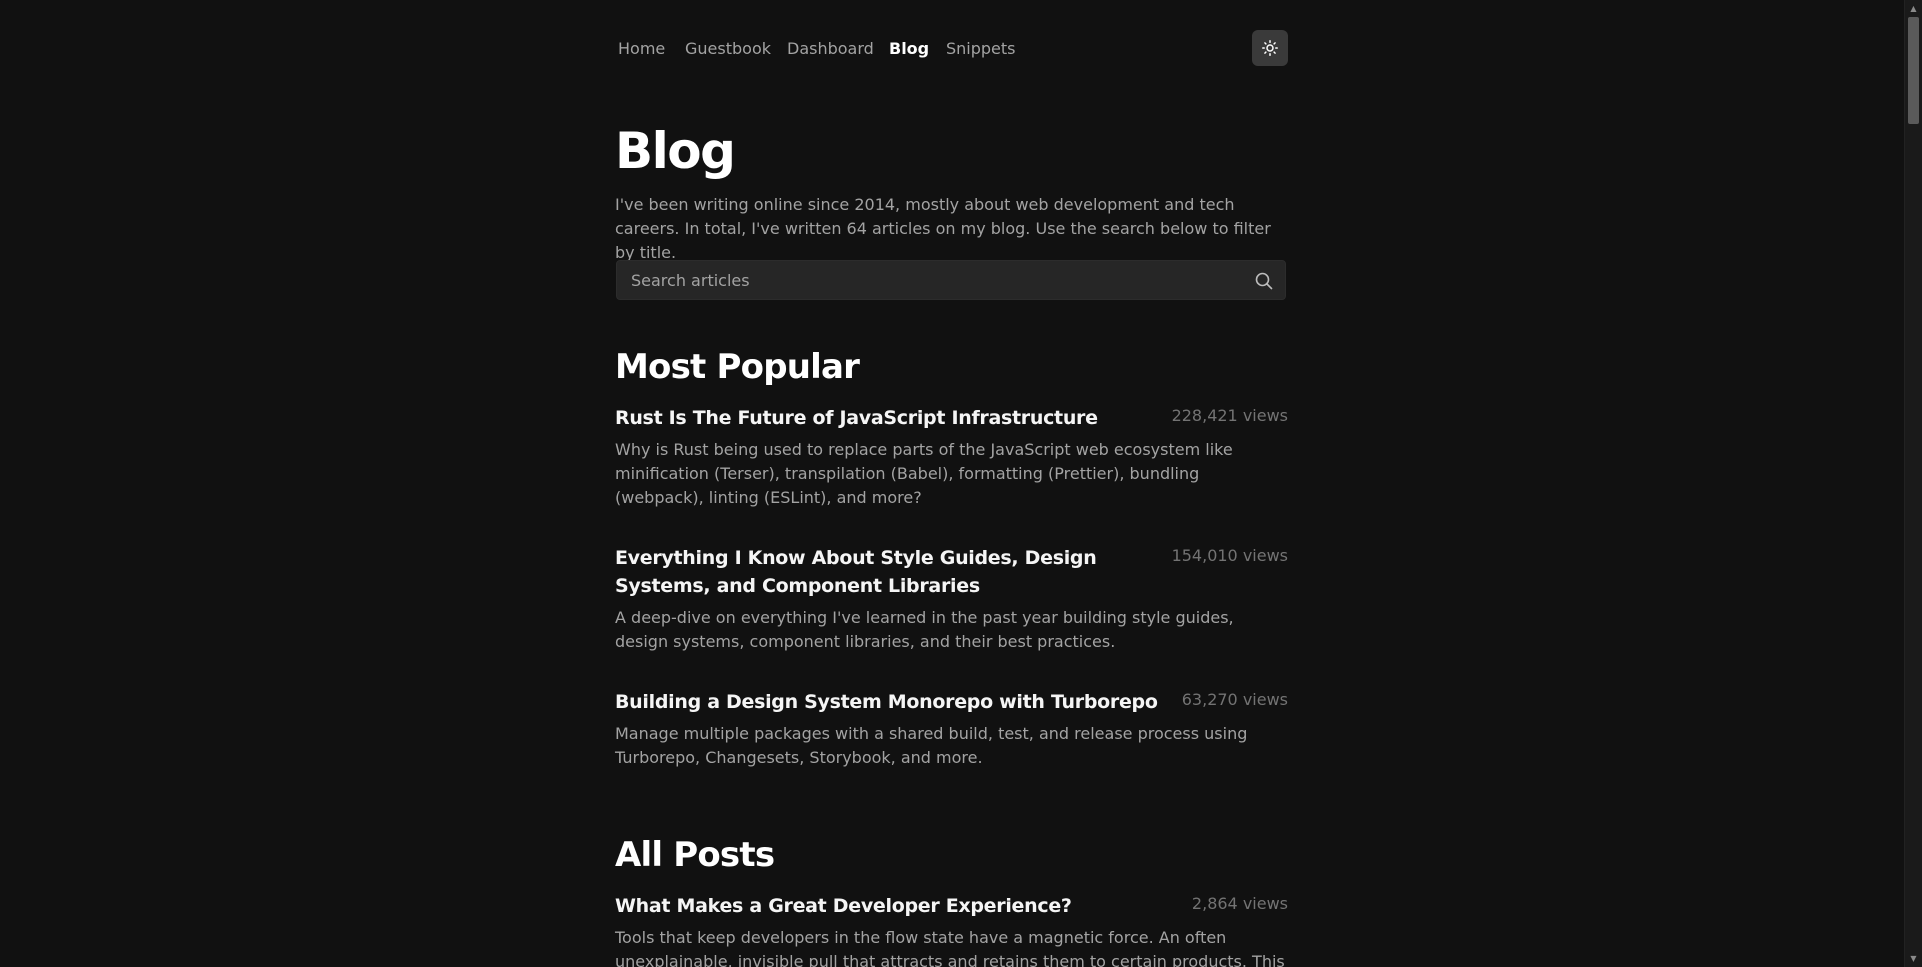 This screenshot has height=967, width=1922. Describe the element at coordinates (1229, 555) in the screenshot. I see `post-views: 154,010 views` at that location.